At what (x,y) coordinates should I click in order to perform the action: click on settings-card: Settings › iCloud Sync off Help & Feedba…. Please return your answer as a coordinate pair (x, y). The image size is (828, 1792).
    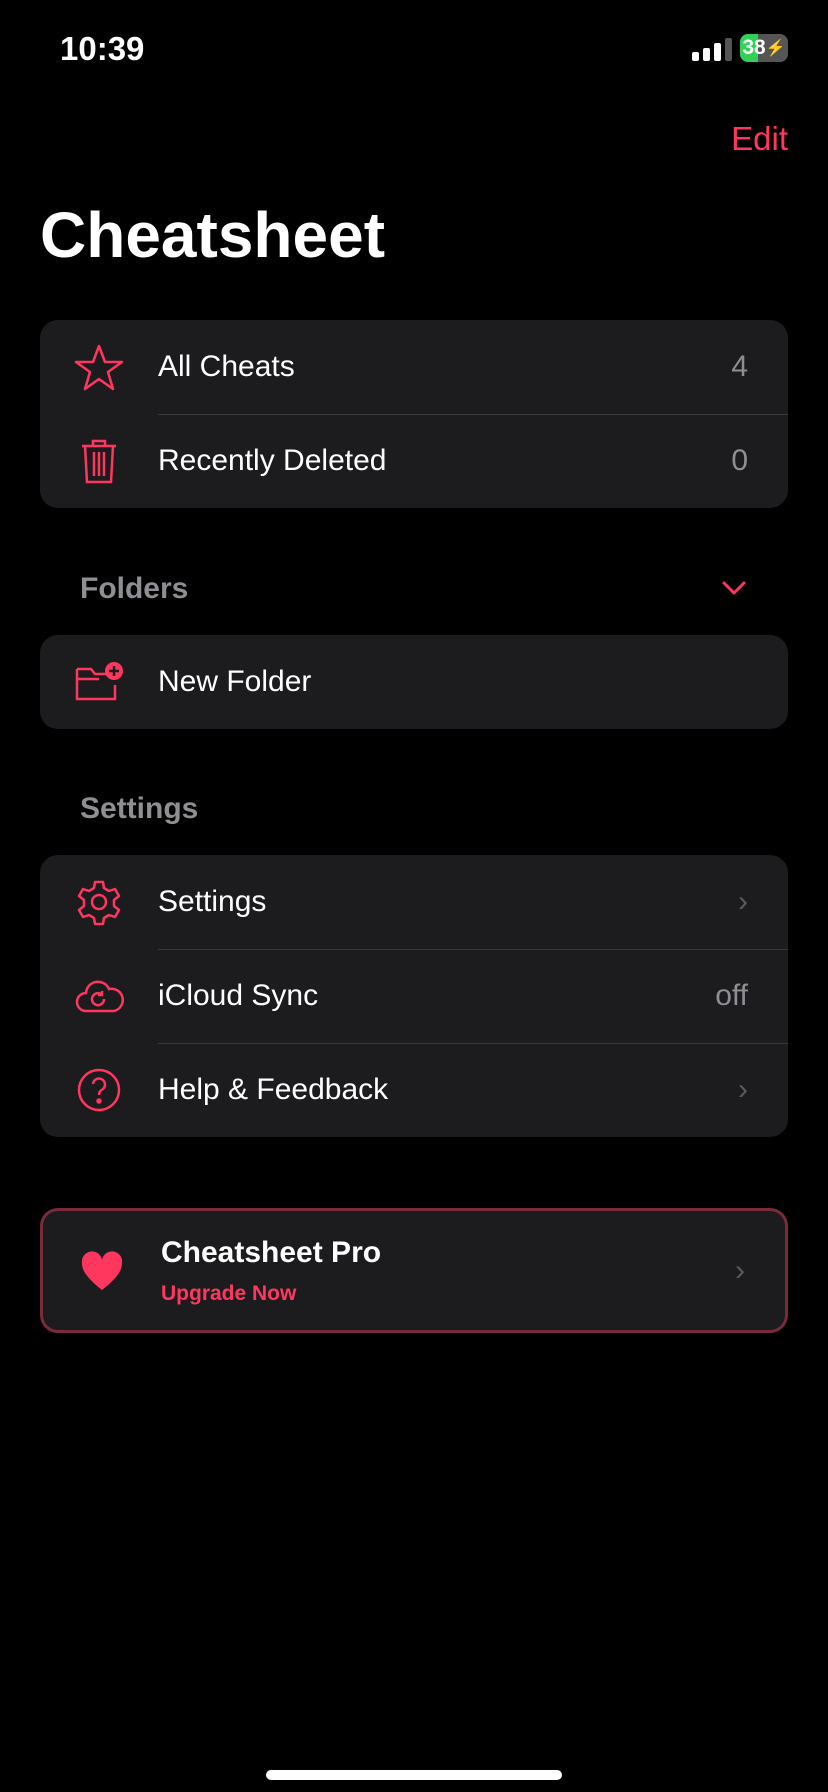
    Looking at the image, I should click on (414, 996).